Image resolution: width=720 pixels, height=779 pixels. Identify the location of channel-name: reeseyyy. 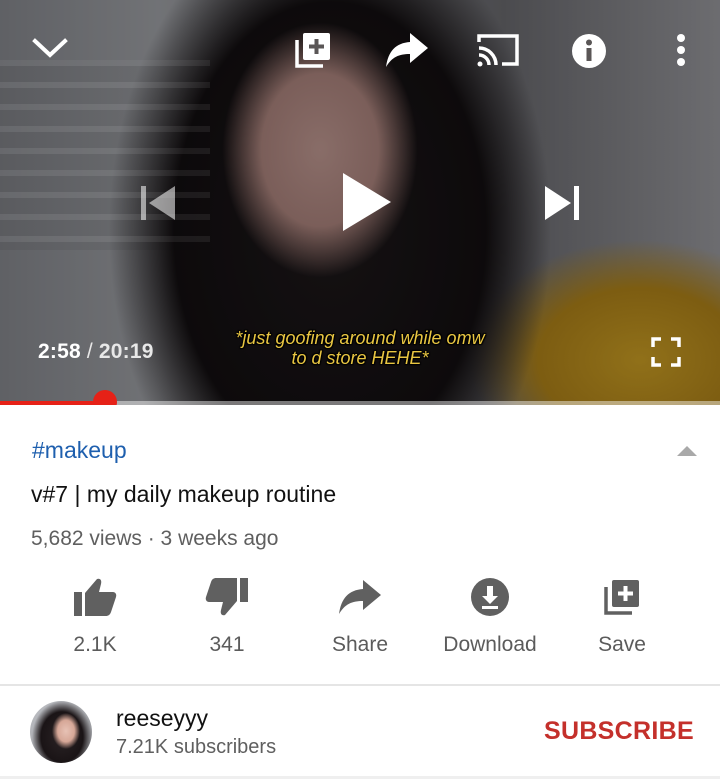
(162, 718).